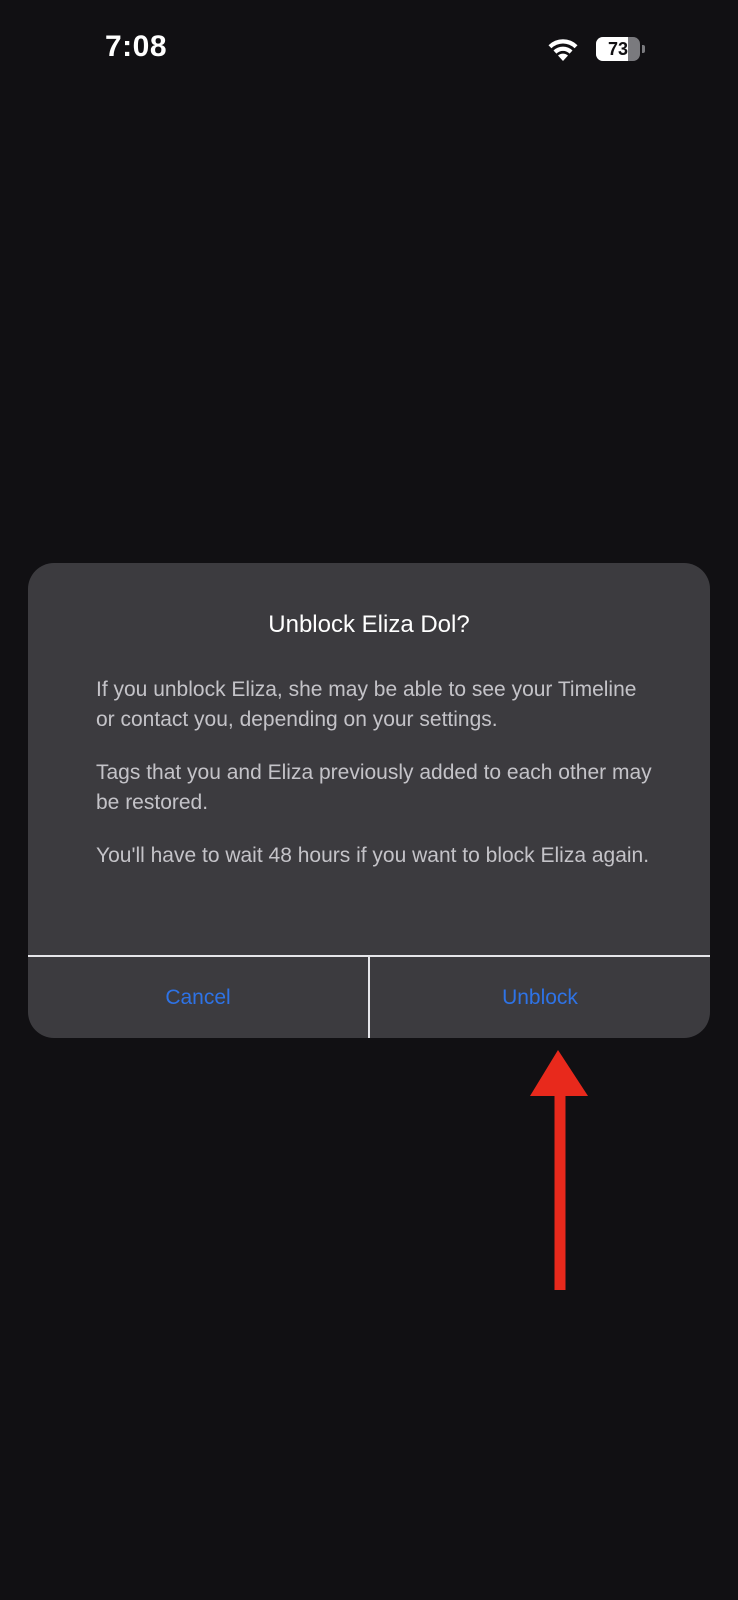 This screenshot has height=1600, width=738. Describe the element at coordinates (369, 624) in the screenshot. I see `alert-title: Unblock Eliza Dol?` at that location.